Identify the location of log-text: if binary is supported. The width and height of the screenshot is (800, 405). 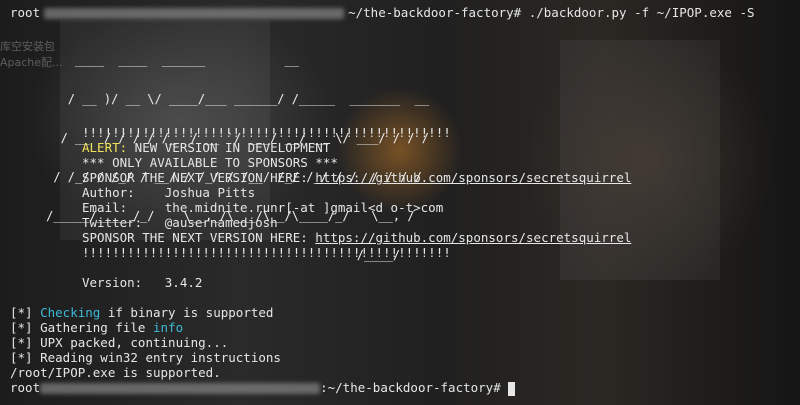
(187, 312).